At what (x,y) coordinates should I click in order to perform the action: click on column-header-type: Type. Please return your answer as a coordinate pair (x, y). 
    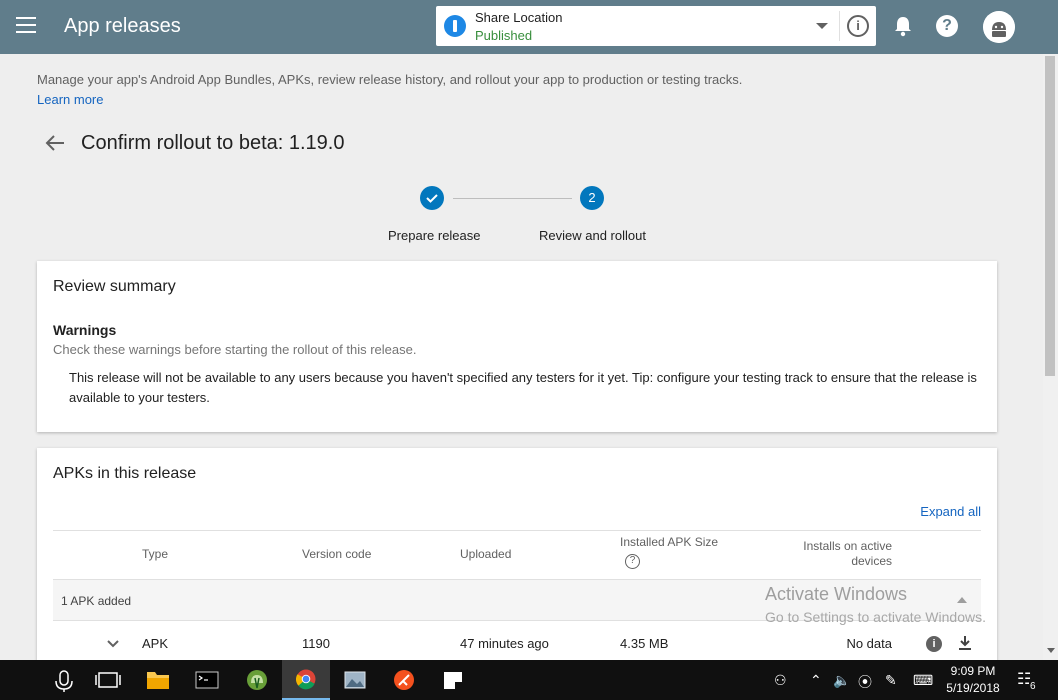
    Looking at the image, I should click on (155, 554).